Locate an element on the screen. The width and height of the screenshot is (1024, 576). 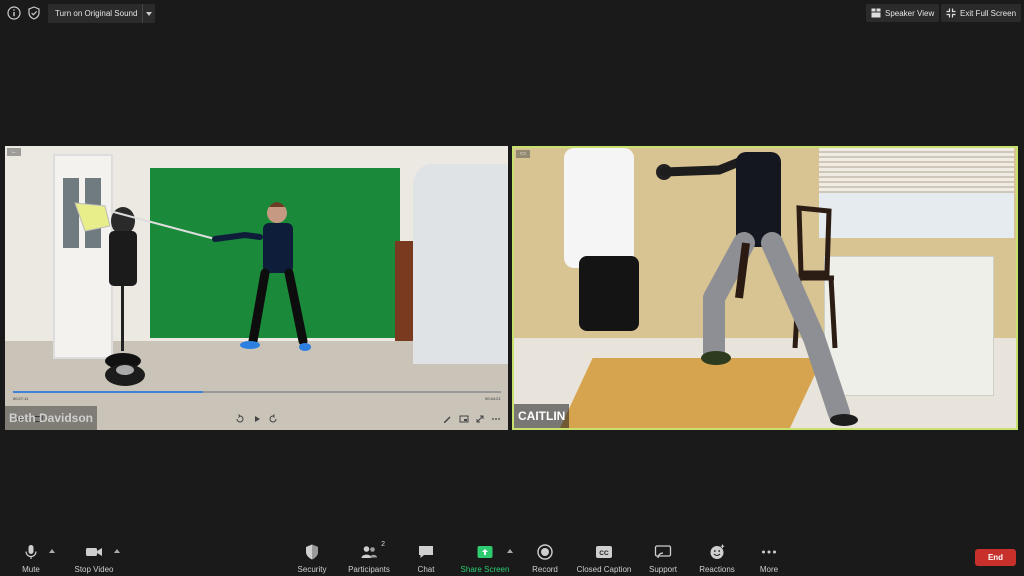
pencil-icon is located at coordinates (447, 419).